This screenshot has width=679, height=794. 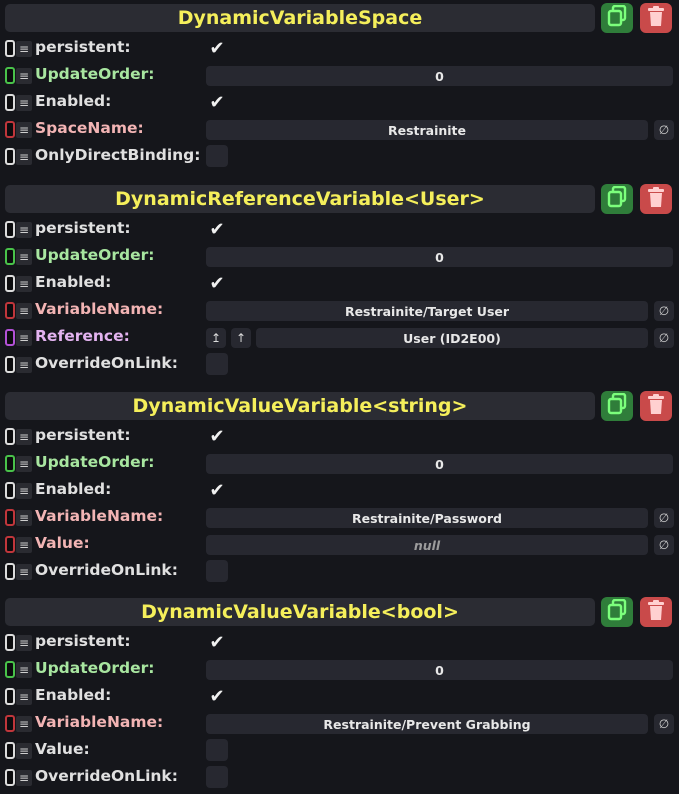 What do you see at coordinates (427, 724) in the screenshot?
I see `text-field: Restrainite/Prevent Grabbing` at bounding box center [427, 724].